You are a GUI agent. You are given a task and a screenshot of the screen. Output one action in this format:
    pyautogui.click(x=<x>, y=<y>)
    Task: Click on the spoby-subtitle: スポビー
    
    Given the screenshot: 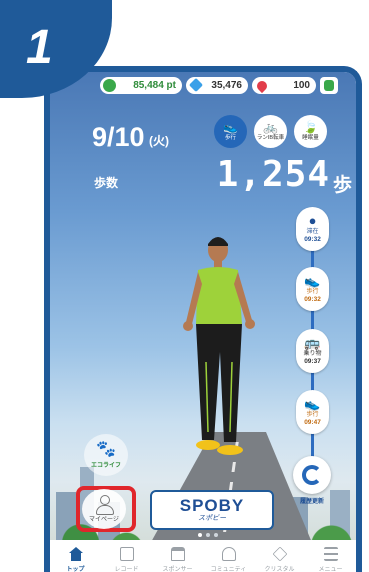 What is the action you would take?
    pyautogui.click(x=212, y=518)
    